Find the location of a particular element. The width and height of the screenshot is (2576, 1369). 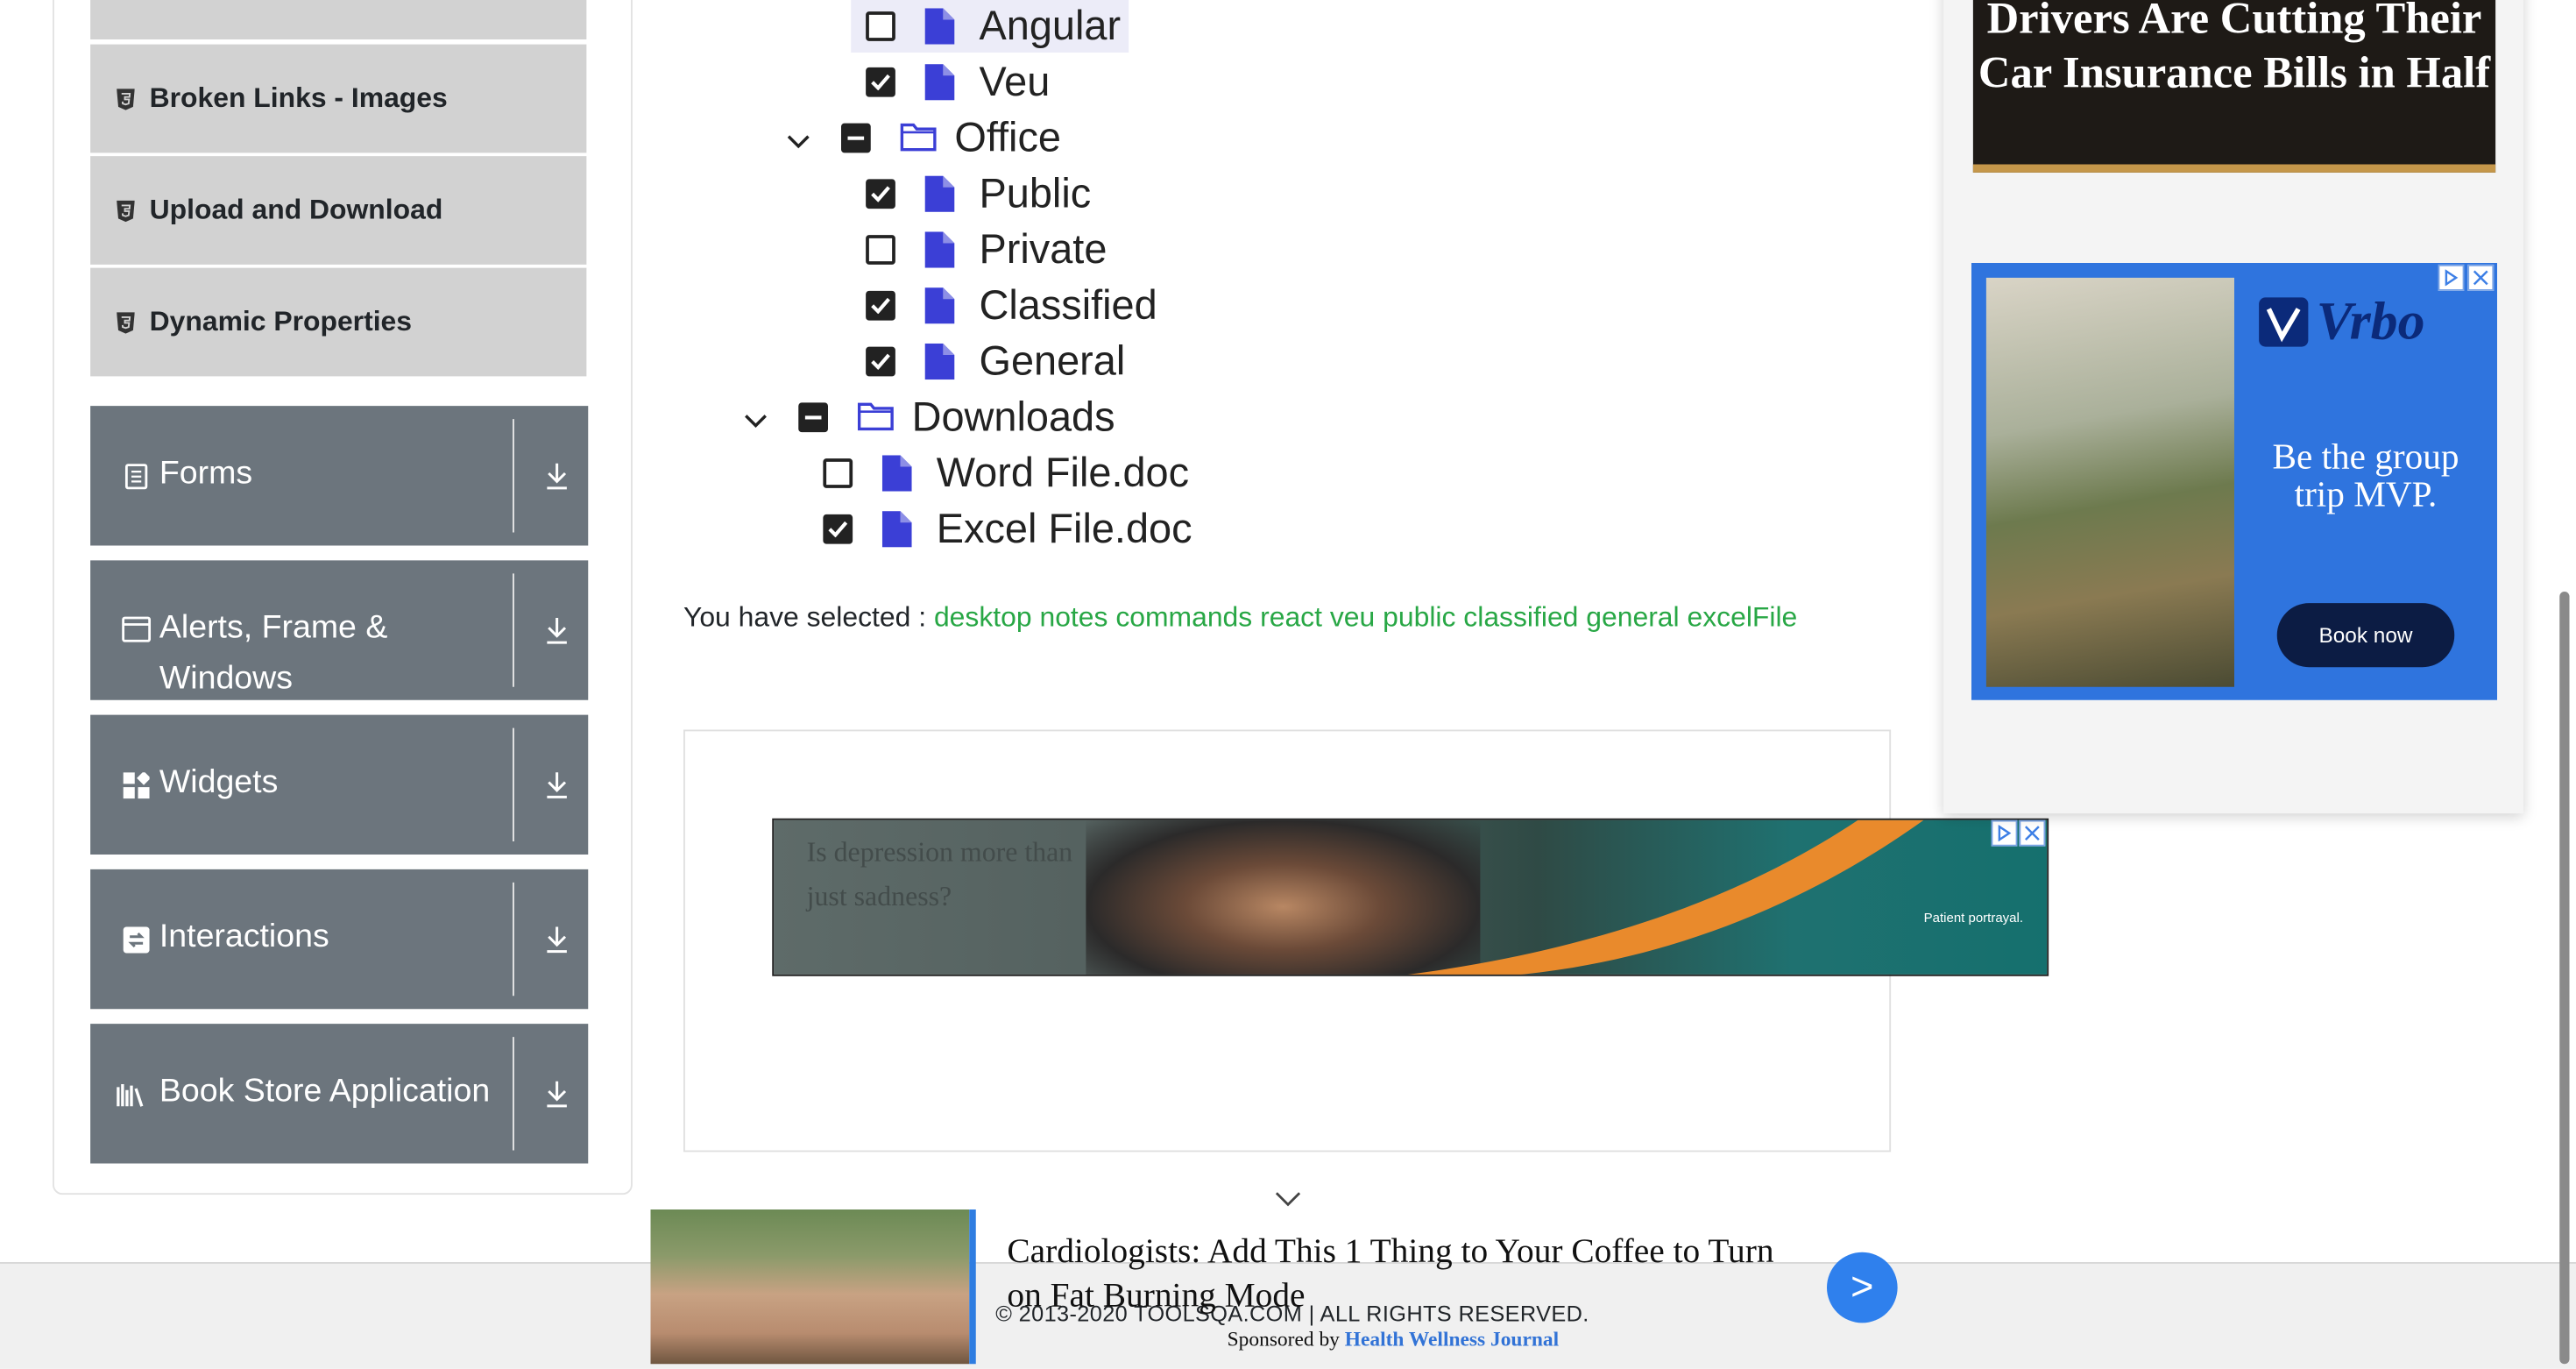

result-word: general is located at coordinates (1633, 617).